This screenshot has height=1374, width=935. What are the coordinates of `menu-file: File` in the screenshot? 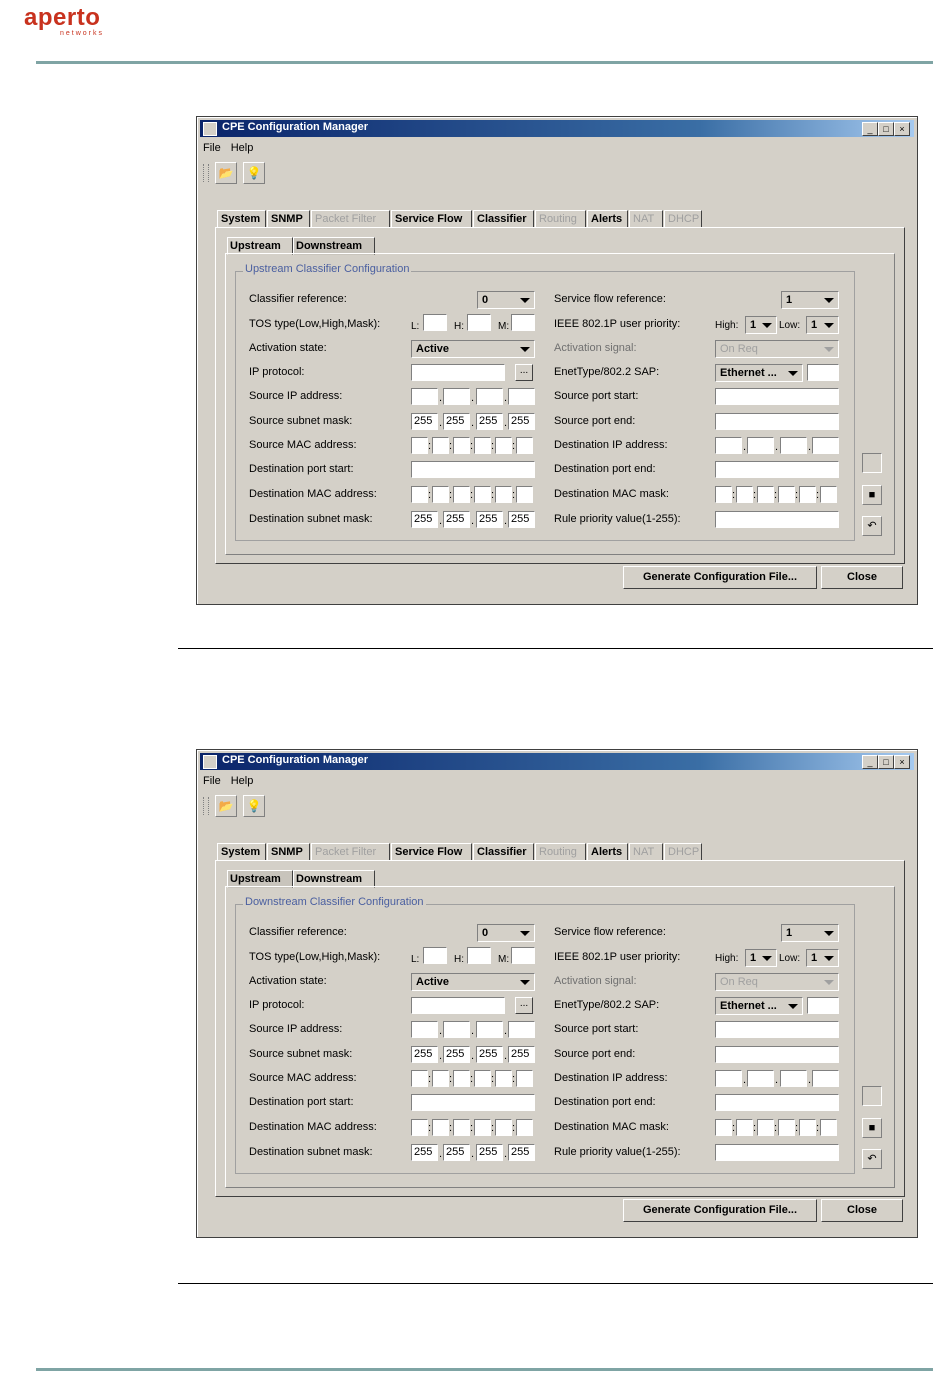 It's located at (212, 148).